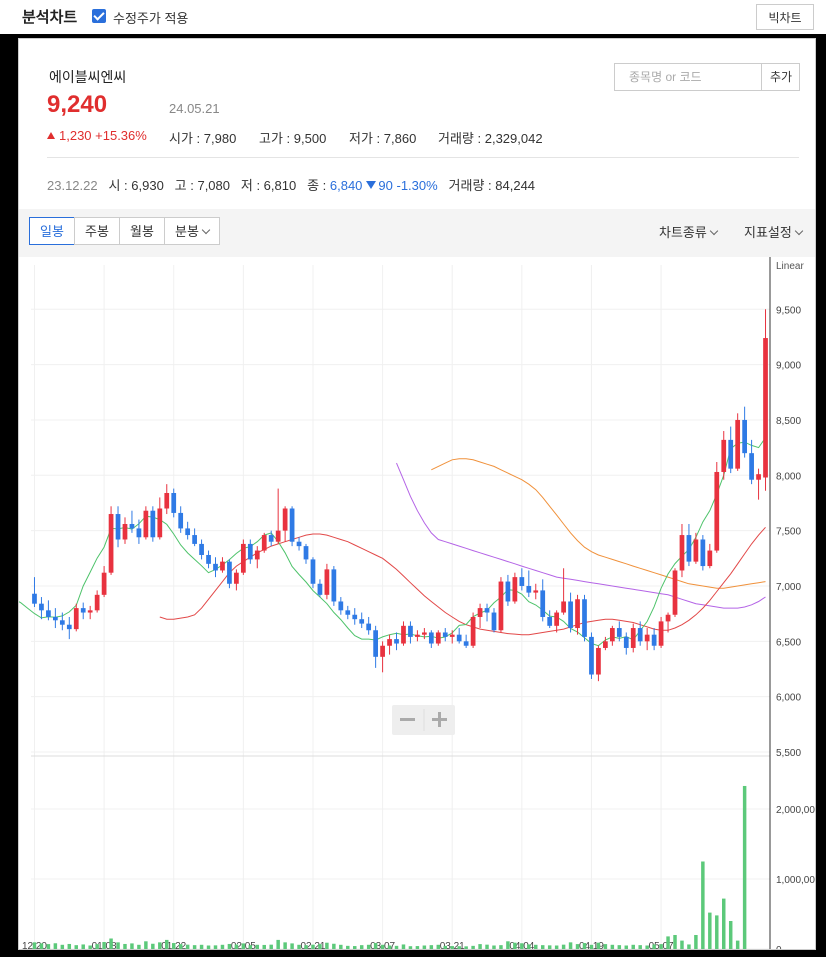  Describe the element at coordinates (77, 104) in the screenshot. I see `current-price: 9,240` at that location.